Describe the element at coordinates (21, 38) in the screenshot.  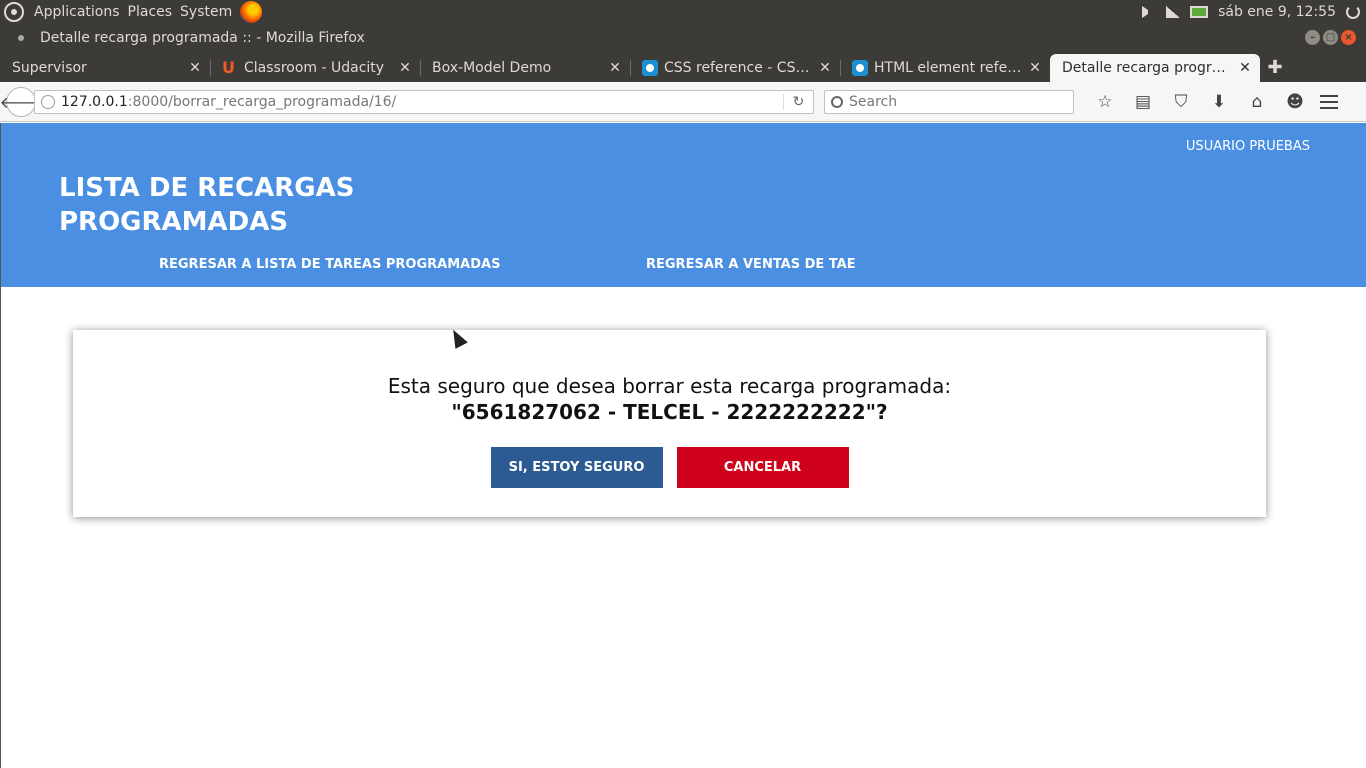
I see `window-dot-icon` at that location.